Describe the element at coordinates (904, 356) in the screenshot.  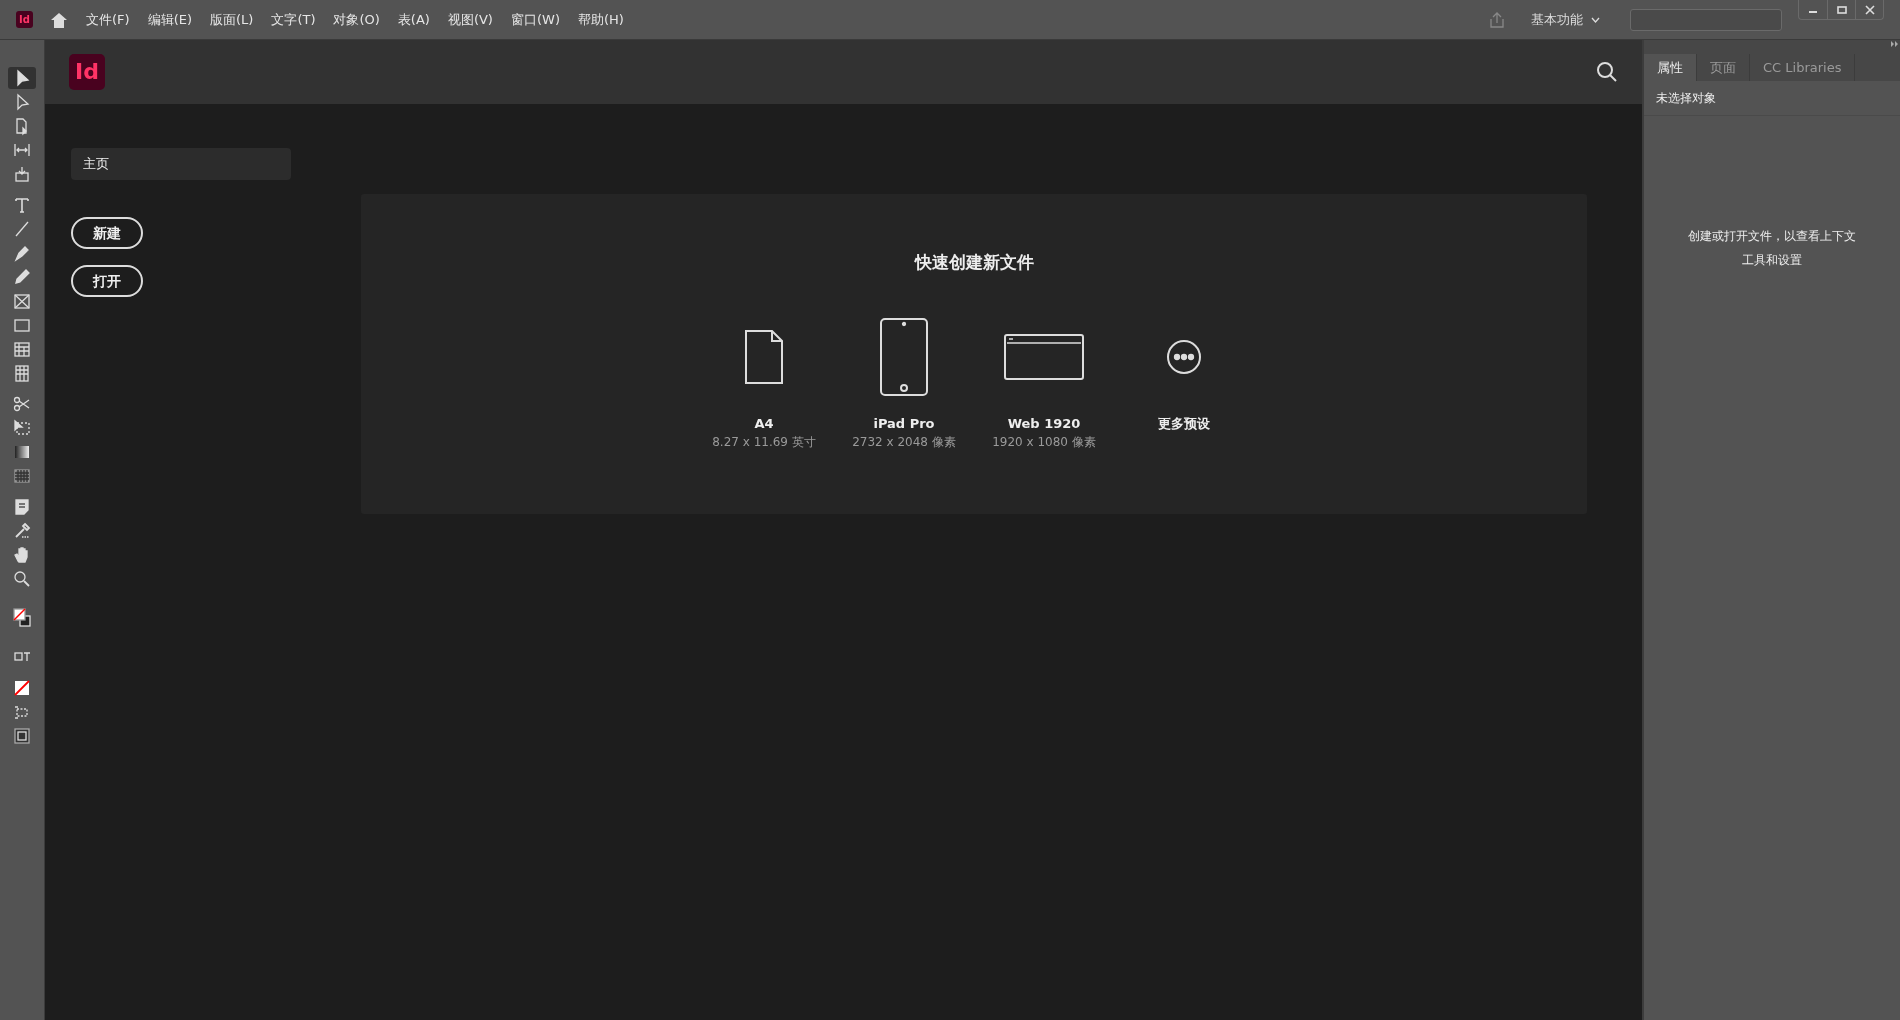
I see `tablet-icon` at that location.